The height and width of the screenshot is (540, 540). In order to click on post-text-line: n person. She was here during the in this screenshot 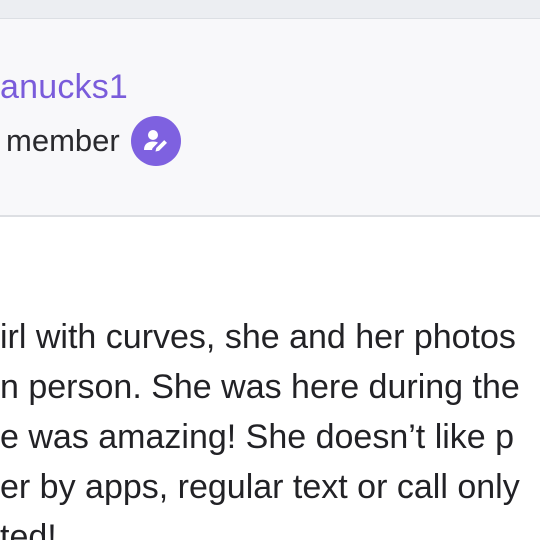, I will do `click(260, 387)`.